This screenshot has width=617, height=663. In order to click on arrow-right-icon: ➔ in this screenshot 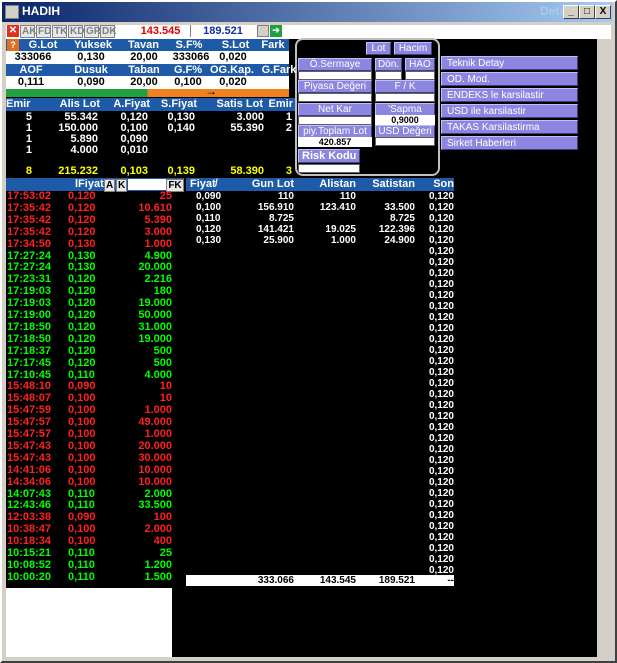, I will do `click(276, 31)`.